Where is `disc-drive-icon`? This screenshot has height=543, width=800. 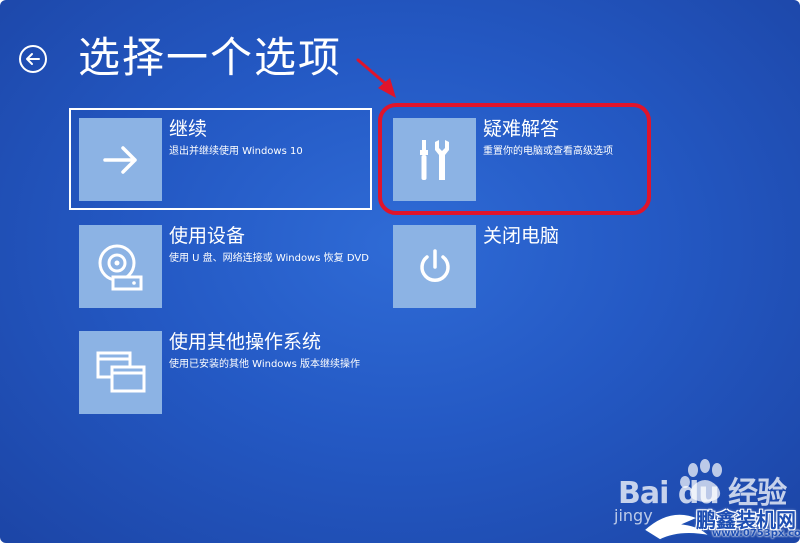
disc-drive-icon is located at coordinates (120, 267).